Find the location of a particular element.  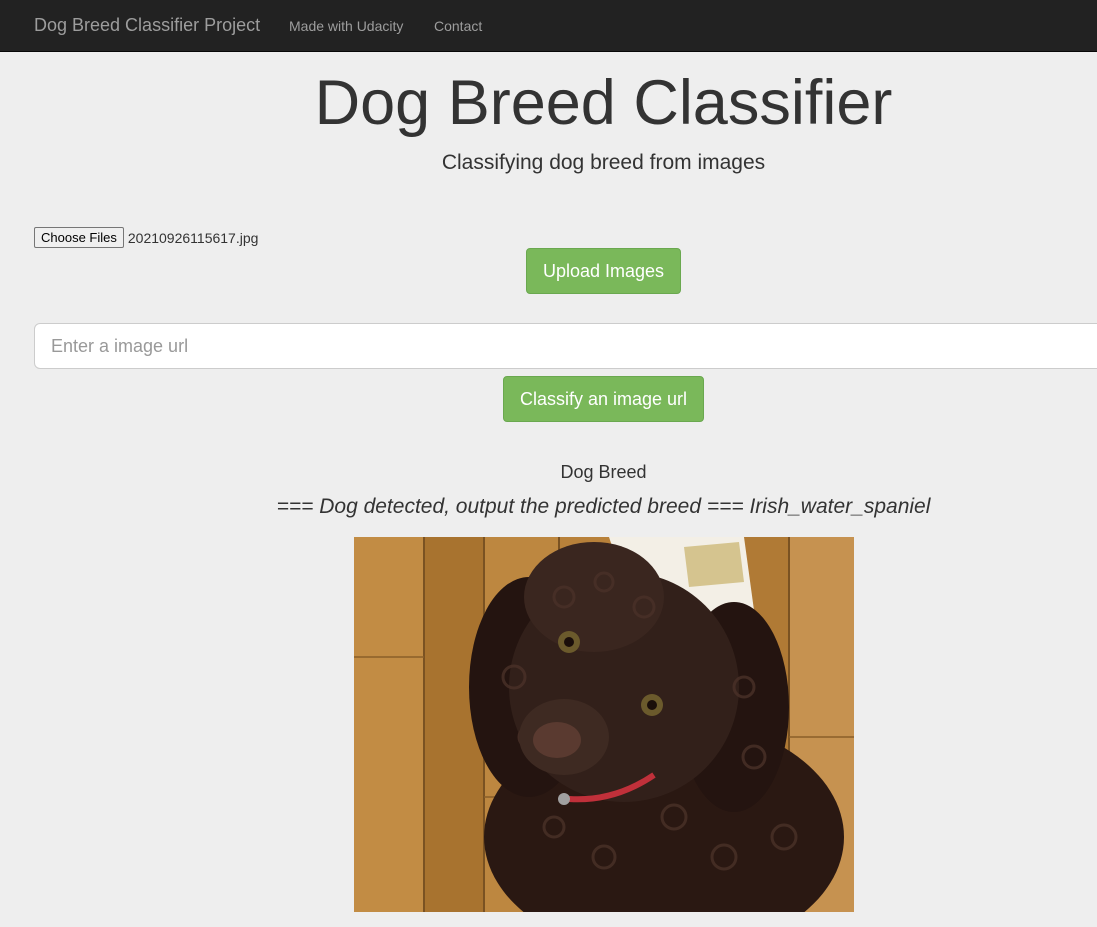

nav-link-made-with-udacity: Made with Udacity is located at coordinates (346, 26).